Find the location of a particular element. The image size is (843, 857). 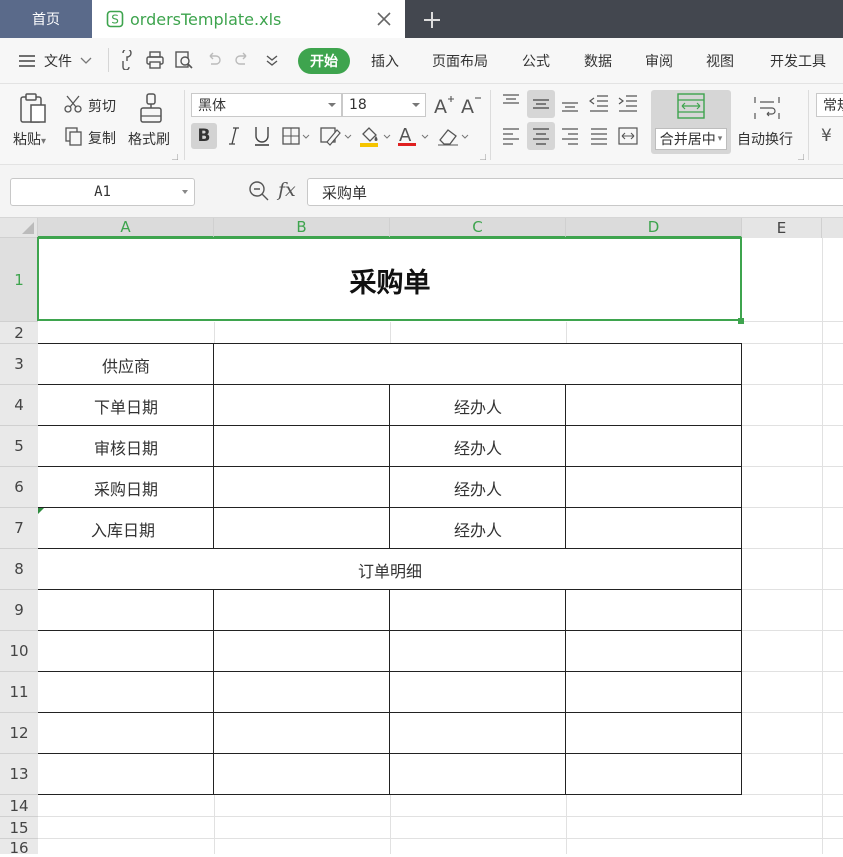

row-header-14: 14 is located at coordinates (19, 806).